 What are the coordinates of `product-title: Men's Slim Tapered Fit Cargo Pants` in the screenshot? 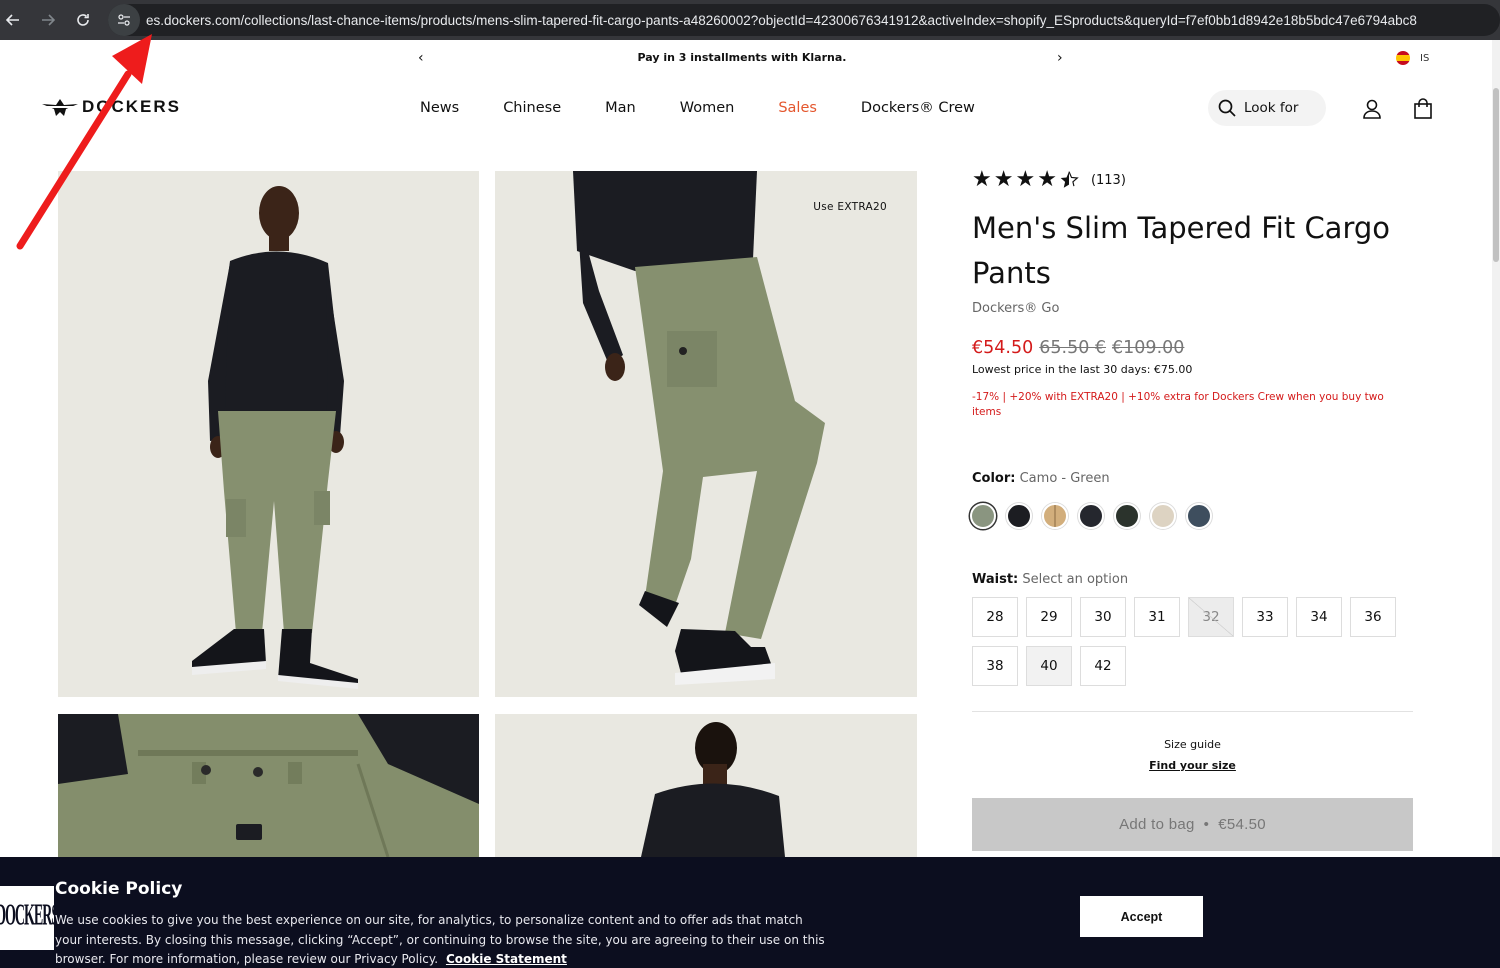 It's located at (1181, 250).